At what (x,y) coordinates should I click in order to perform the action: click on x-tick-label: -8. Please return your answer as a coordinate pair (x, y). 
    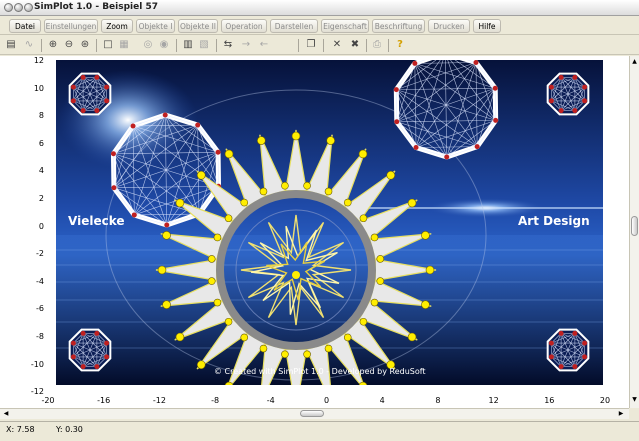
    Looking at the image, I should click on (215, 400).